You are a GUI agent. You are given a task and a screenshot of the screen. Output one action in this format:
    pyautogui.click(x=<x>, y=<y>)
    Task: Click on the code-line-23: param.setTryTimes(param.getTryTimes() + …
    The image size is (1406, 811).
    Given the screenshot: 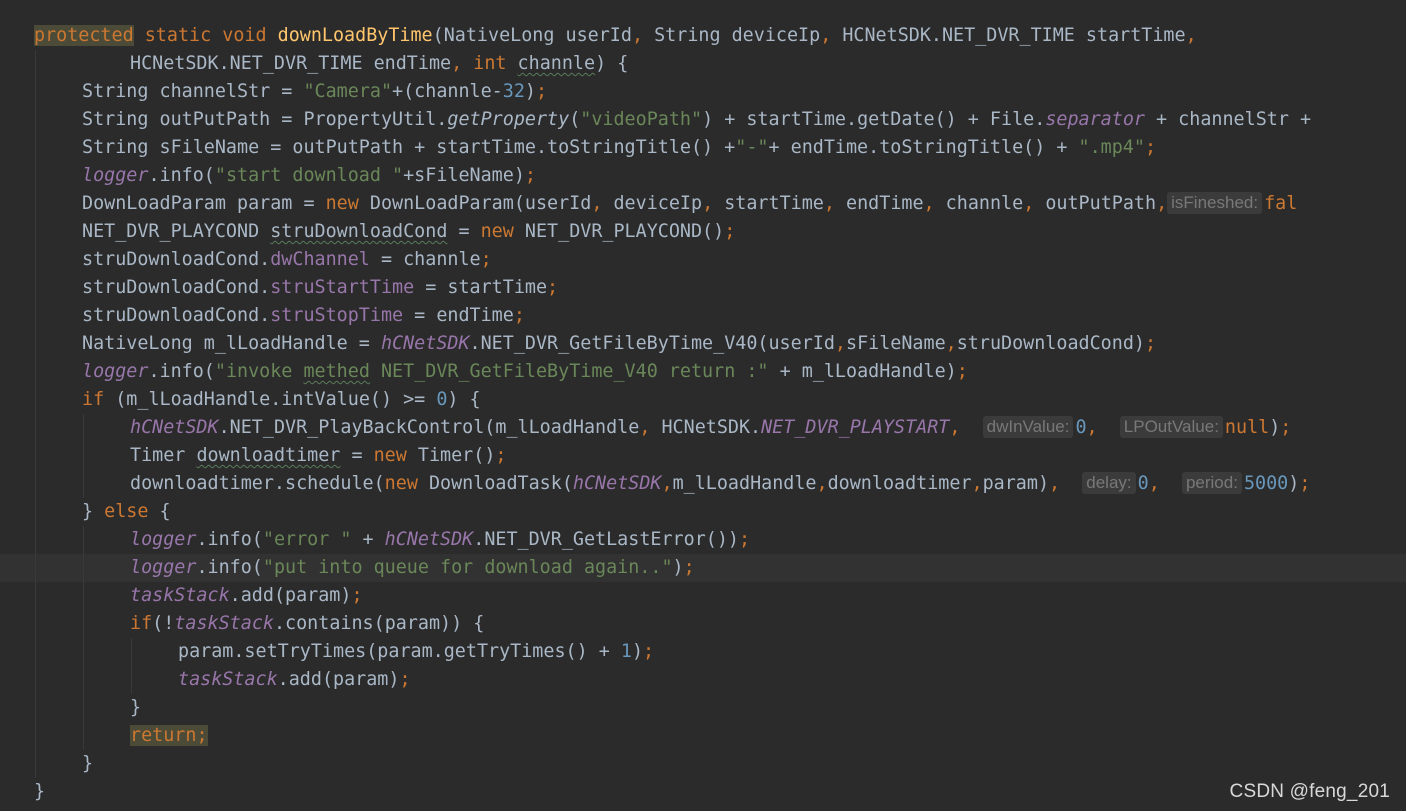 What is the action you would take?
    pyautogui.click(x=703, y=652)
    